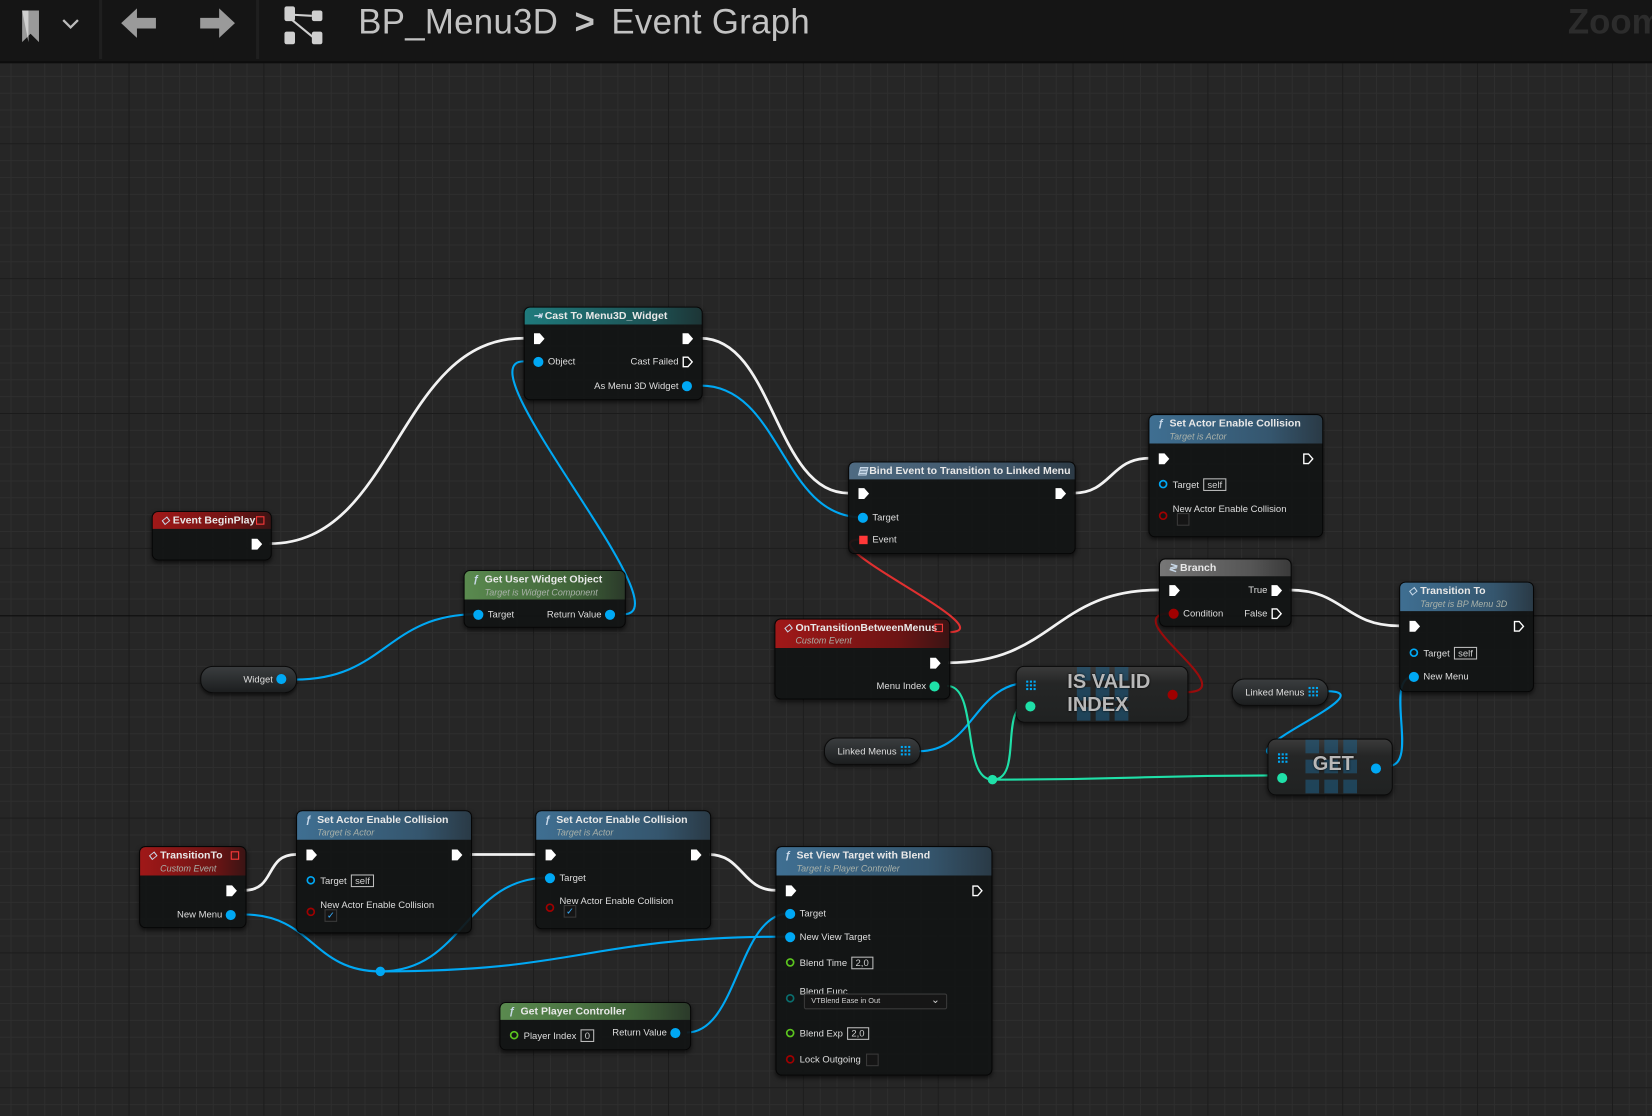  What do you see at coordinates (1466, 597) in the screenshot?
I see `node-header: ◇ Transition To Target is BP Menu 3D` at bounding box center [1466, 597].